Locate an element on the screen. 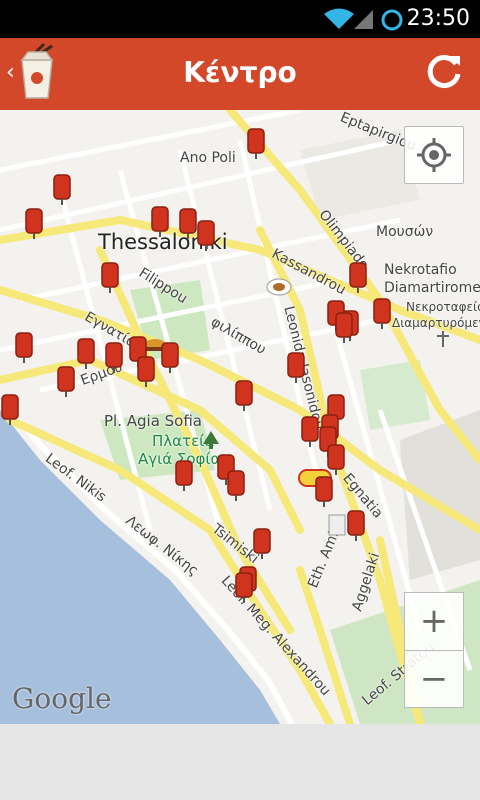 The image size is (480, 800). zoom-out-button: − is located at coordinates (434, 679).